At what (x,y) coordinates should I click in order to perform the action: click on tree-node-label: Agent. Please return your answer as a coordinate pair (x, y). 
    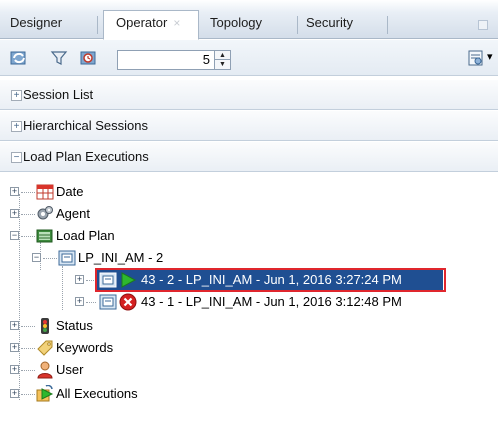
    Looking at the image, I should click on (73, 213).